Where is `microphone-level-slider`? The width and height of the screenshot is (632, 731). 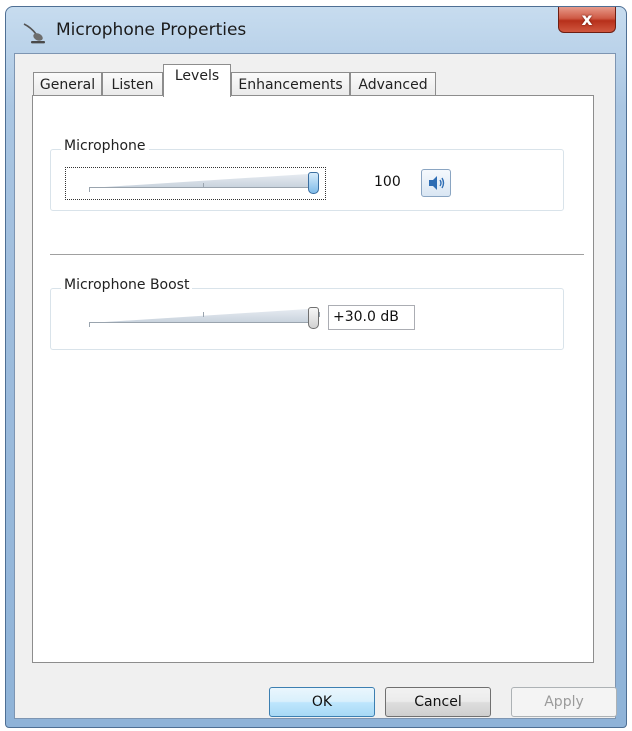
microphone-level-slider is located at coordinates (204, 183).